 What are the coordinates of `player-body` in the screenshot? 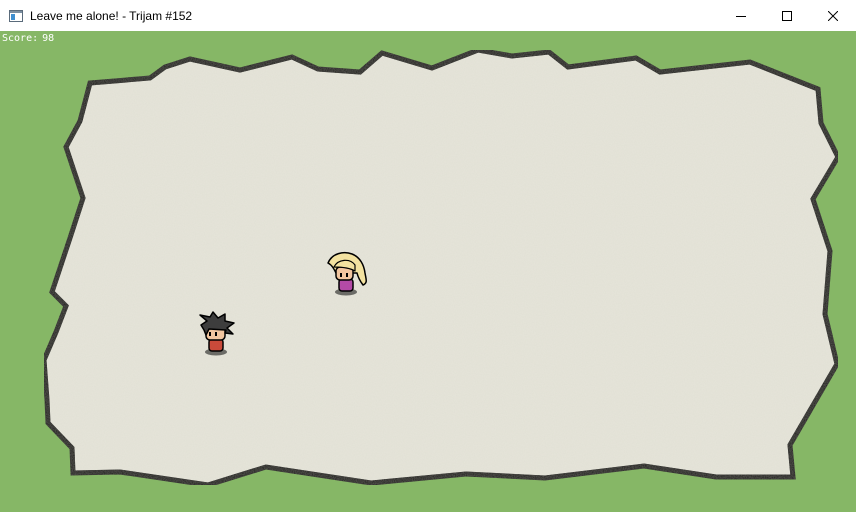 It's located at (216, 345).